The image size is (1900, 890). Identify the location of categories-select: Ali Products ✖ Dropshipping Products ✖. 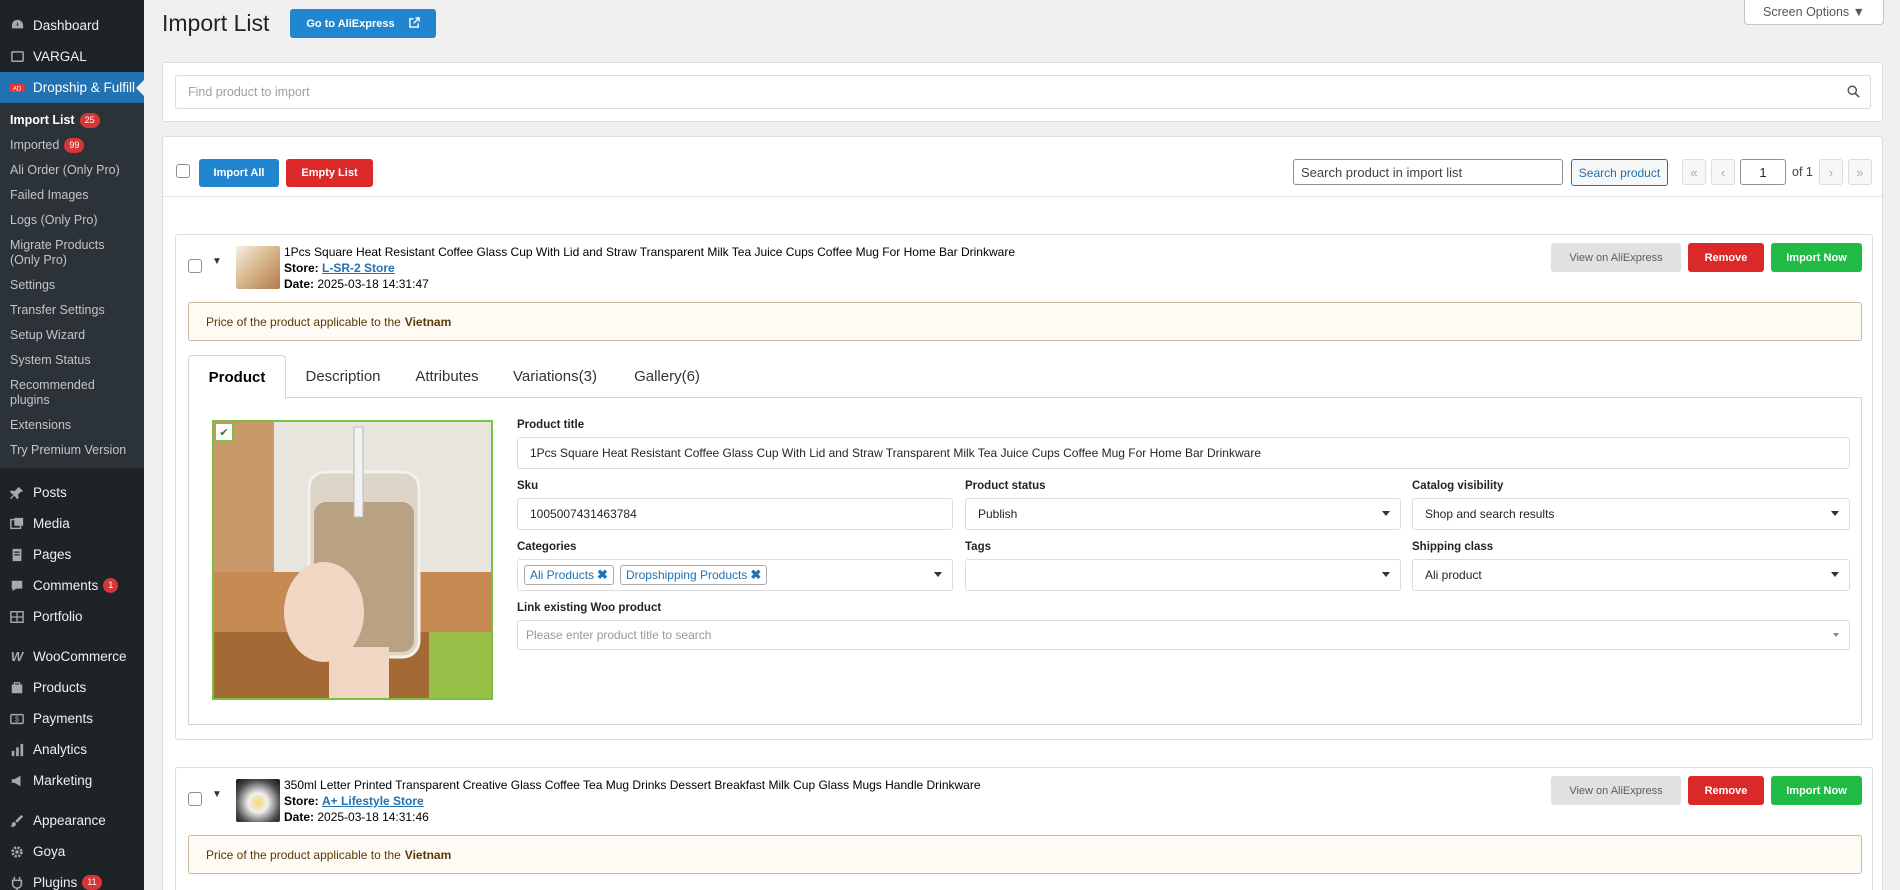
(735, 575).